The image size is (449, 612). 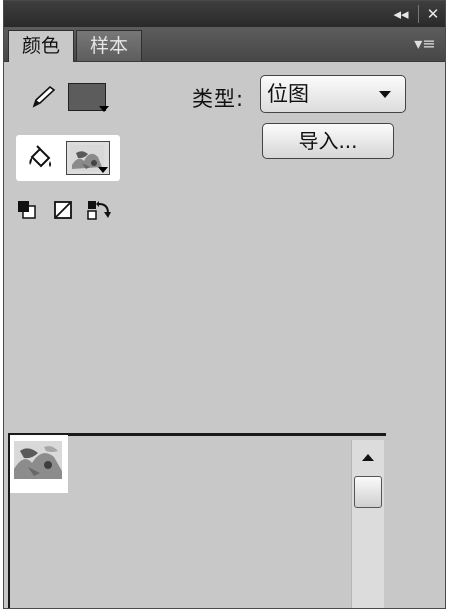 I want to click on stroke-color-swatch, so click(x=87, y=96).